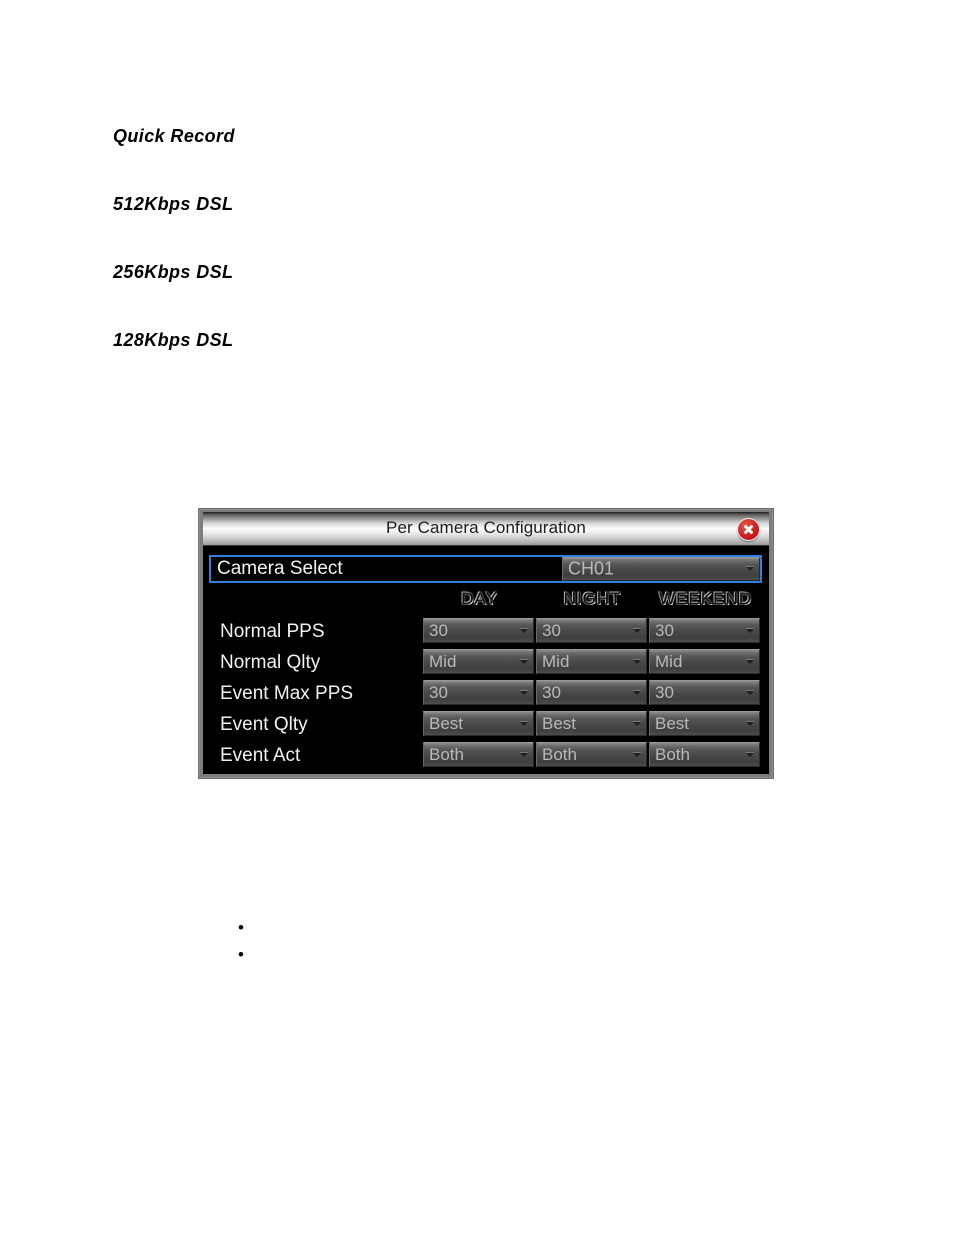 This screenshot has height=1235, width=954. Describe the element at coordinates (478, 661) in the screenshot. I see `normal-qlty-day-dropdown: Mid` at that location.